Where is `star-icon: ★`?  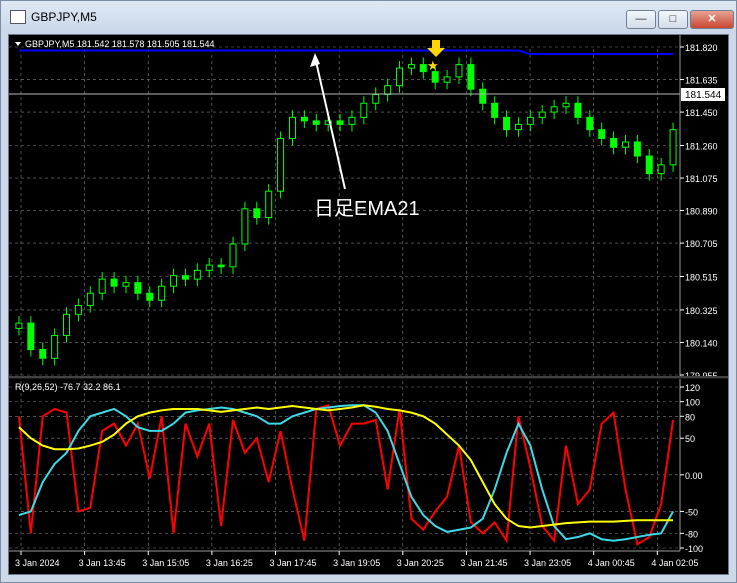 star-icon: ★ is located at coordinates (433, 65).